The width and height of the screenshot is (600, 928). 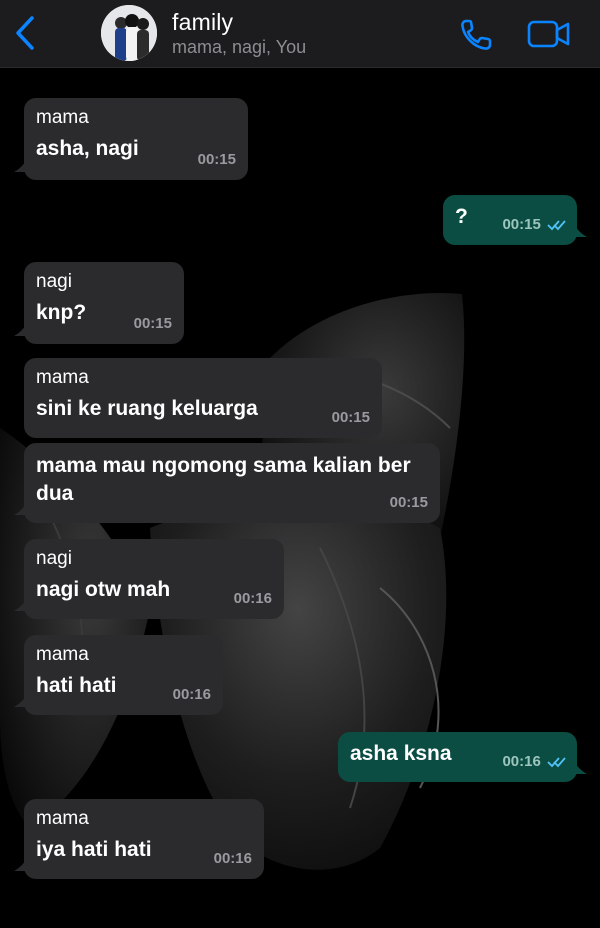 I want to click on group-avatar, so click(x=129, y=33).